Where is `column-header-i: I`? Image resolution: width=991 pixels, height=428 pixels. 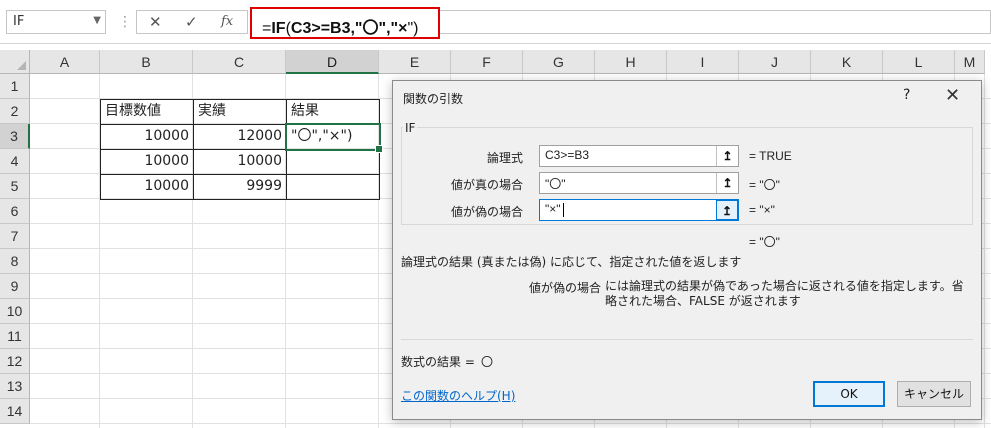
column-header-i: I is located at coordinates (703, 62).